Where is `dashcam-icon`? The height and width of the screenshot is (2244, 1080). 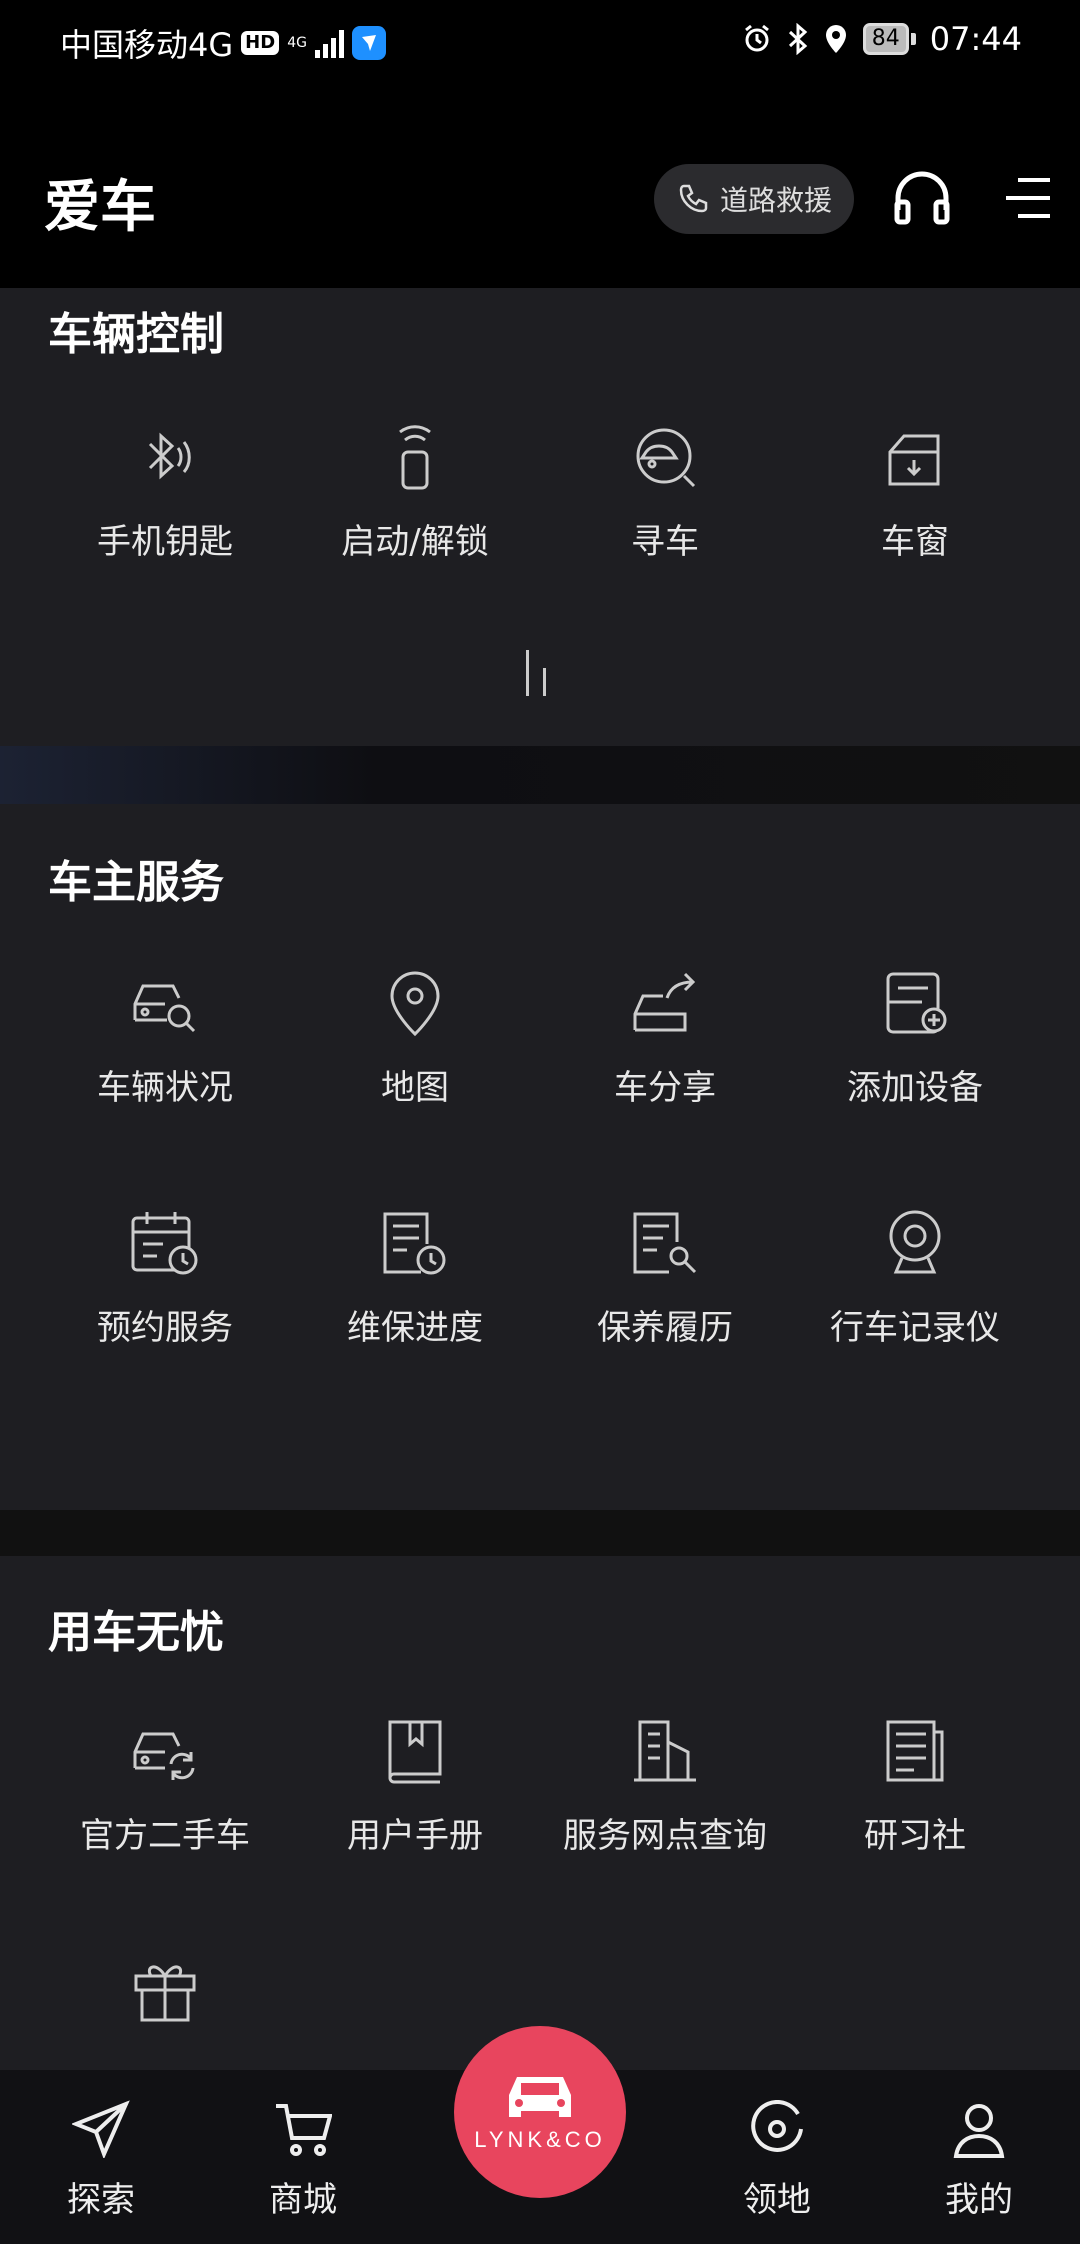 dashcam-icon is located at coordinates (915, 1242).